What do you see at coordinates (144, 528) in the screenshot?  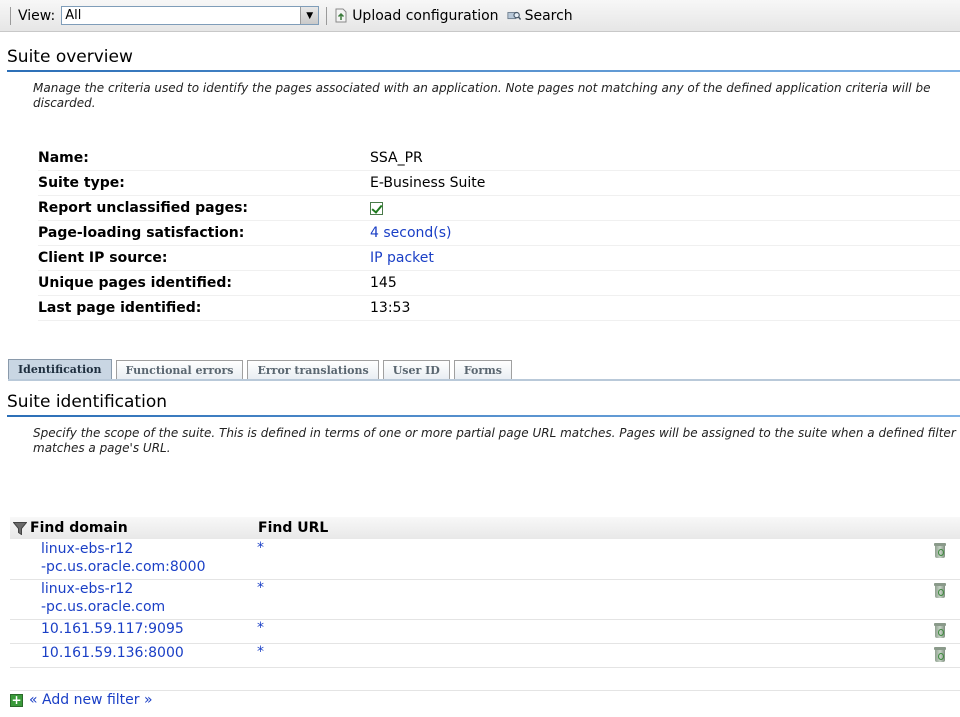 I see `column-header-domain: Find domain` at bounding box center [144, 528].